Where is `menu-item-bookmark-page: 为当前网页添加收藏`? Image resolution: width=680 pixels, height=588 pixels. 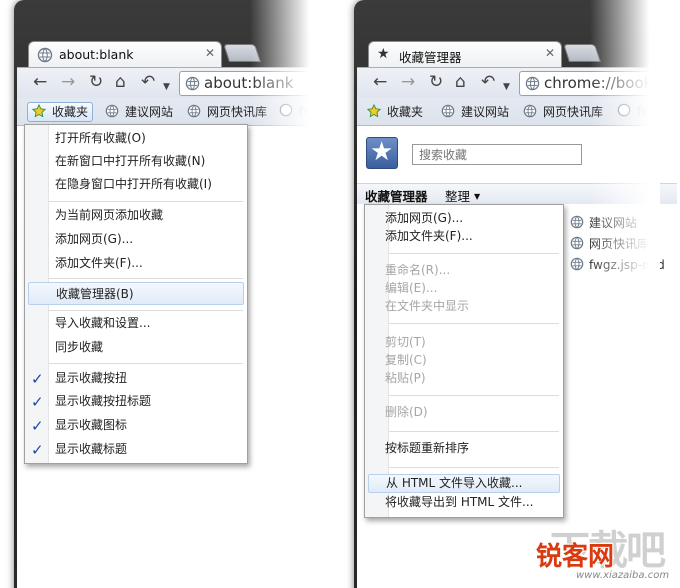 menu-item-bookmark-page: 为当前网页添加收藏 is located at coordinates (136, 215).